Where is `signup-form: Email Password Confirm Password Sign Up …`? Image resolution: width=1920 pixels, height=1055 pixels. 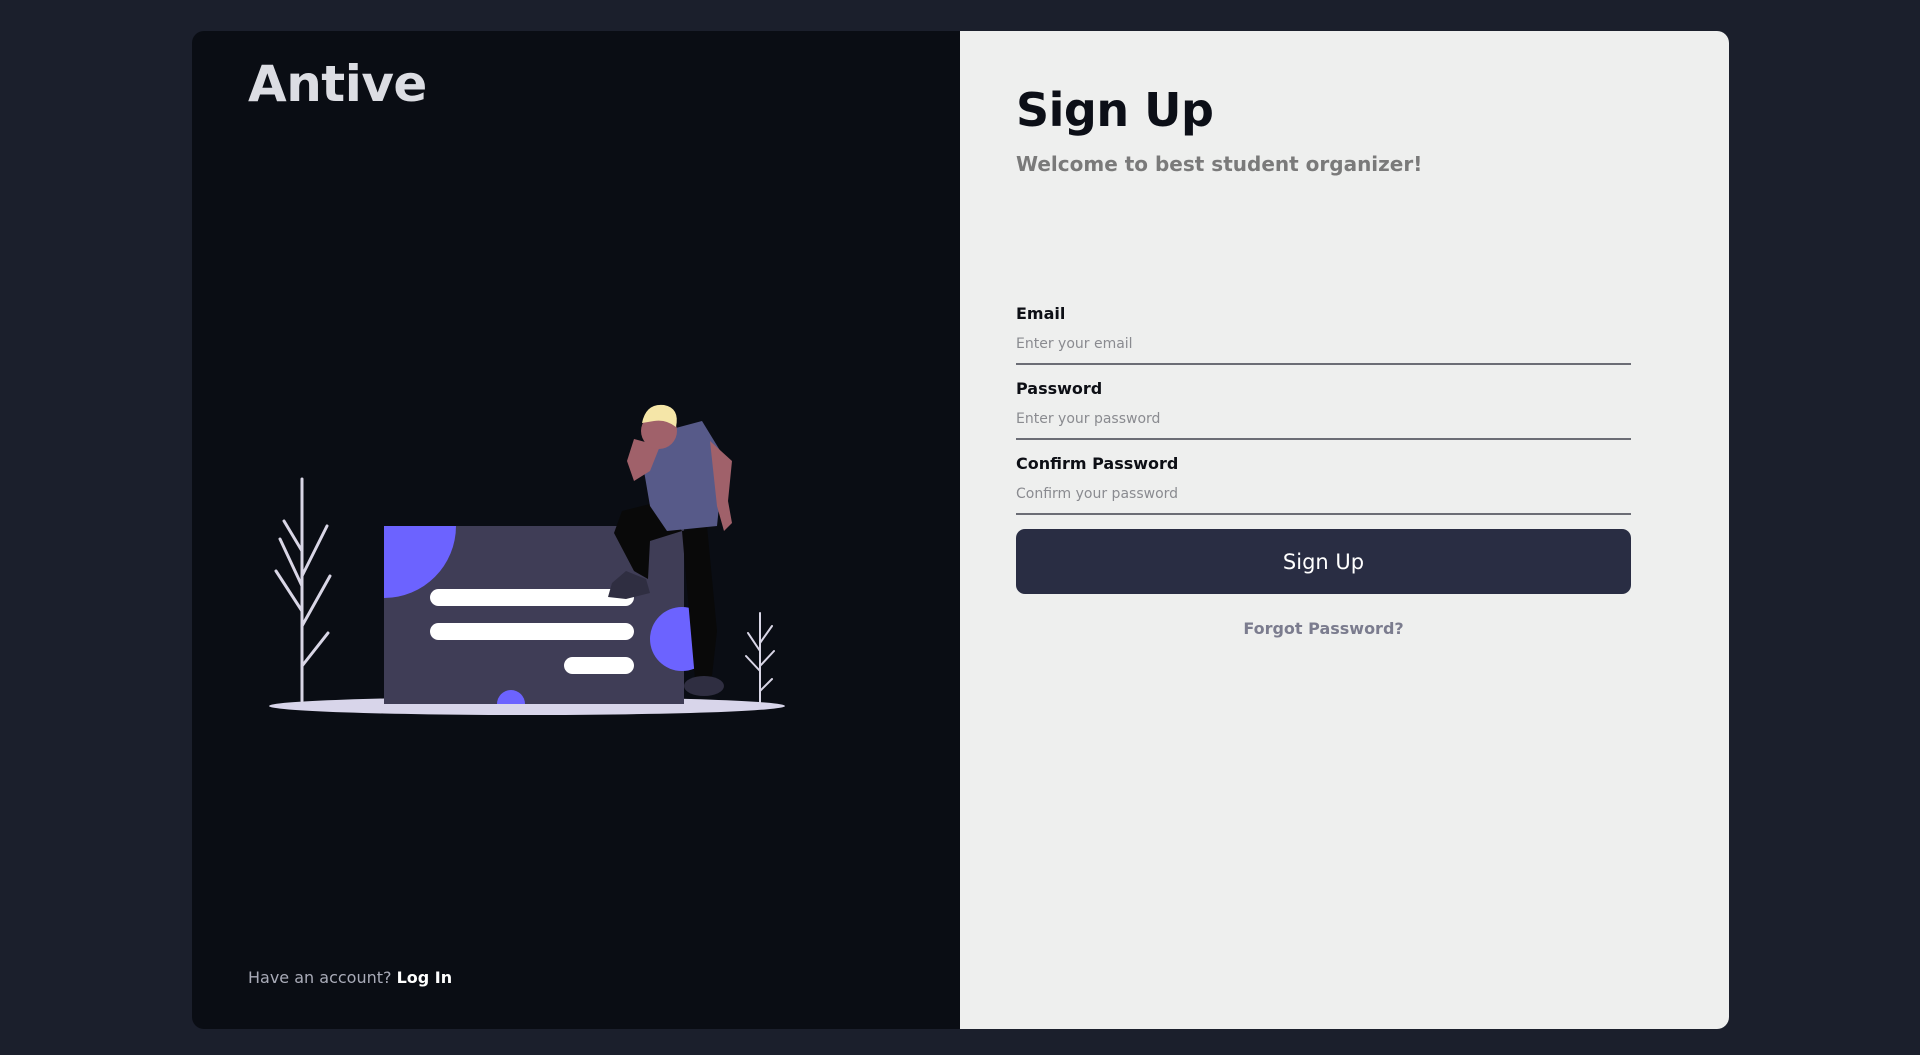 signup-form: Email Password Confirm Password Sign Up … is located at coordinates (1323, 471).